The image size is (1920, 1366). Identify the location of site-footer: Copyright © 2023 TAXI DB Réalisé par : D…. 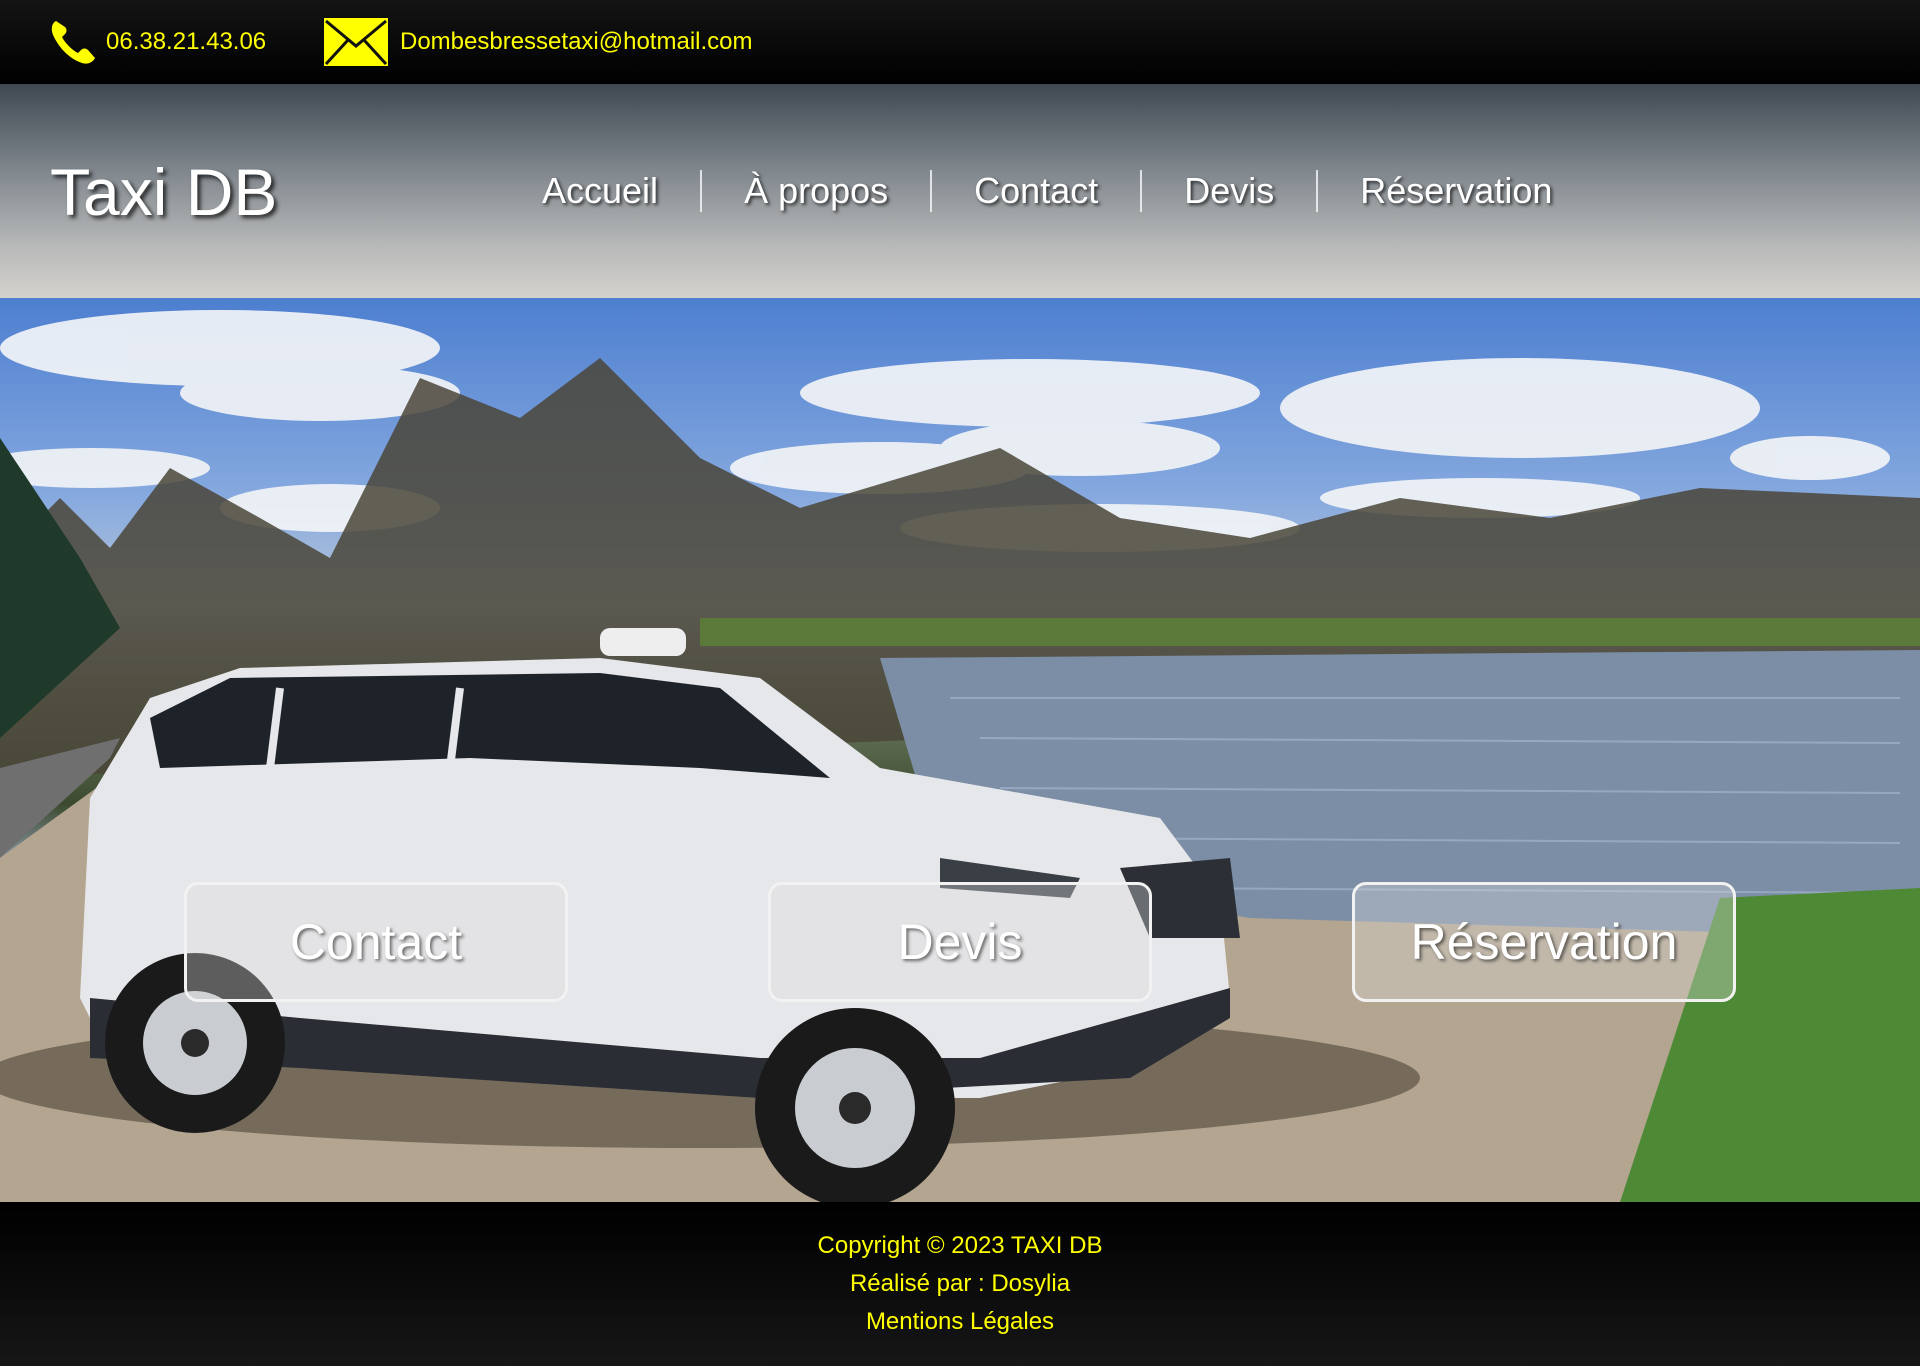
(960, 1284).